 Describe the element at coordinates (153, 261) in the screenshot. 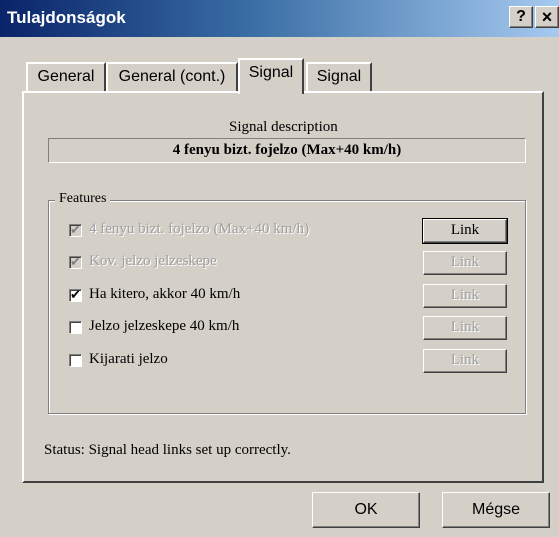

I see `feature-label: Kov. jelzo jelzeskepe` at that location.